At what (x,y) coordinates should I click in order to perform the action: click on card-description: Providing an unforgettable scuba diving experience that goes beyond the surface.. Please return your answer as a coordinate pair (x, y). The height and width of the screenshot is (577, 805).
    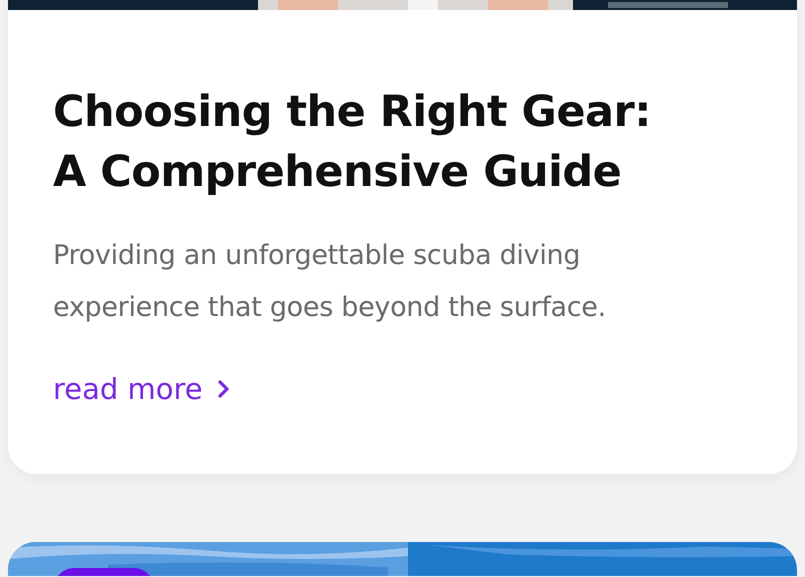
    Looking at the image, I should click on (330, 282).